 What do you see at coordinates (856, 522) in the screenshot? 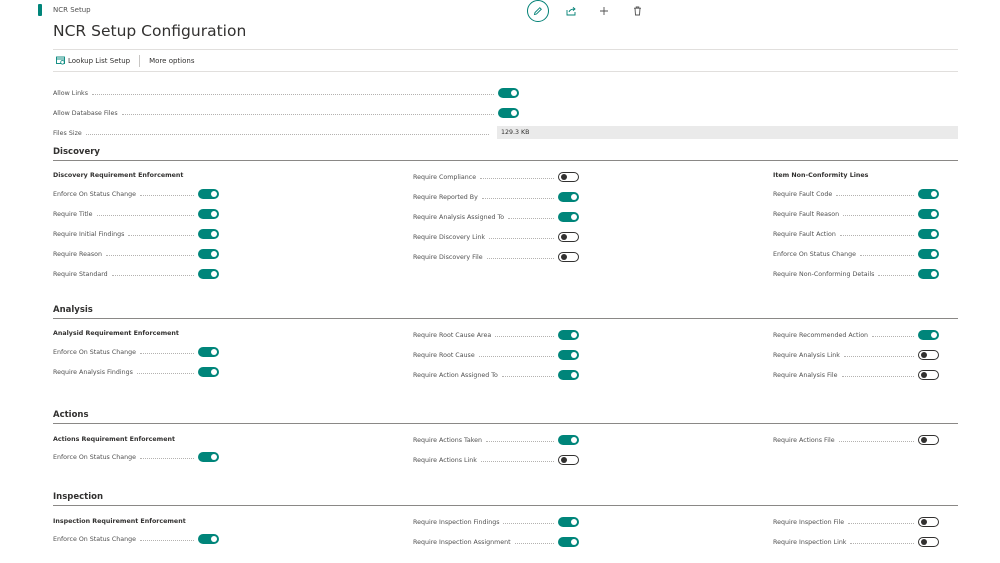
I see `field-inspection-require-inspection-file: Require Inspection File` at bounding box center [856, 522].